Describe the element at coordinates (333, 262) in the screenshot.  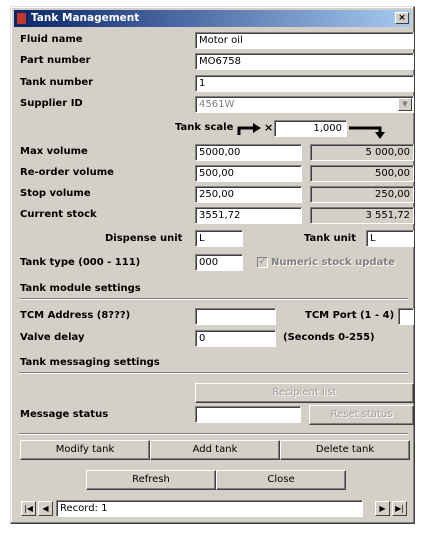
I see `numeric-stock-label: Numeric stock update` at that location.